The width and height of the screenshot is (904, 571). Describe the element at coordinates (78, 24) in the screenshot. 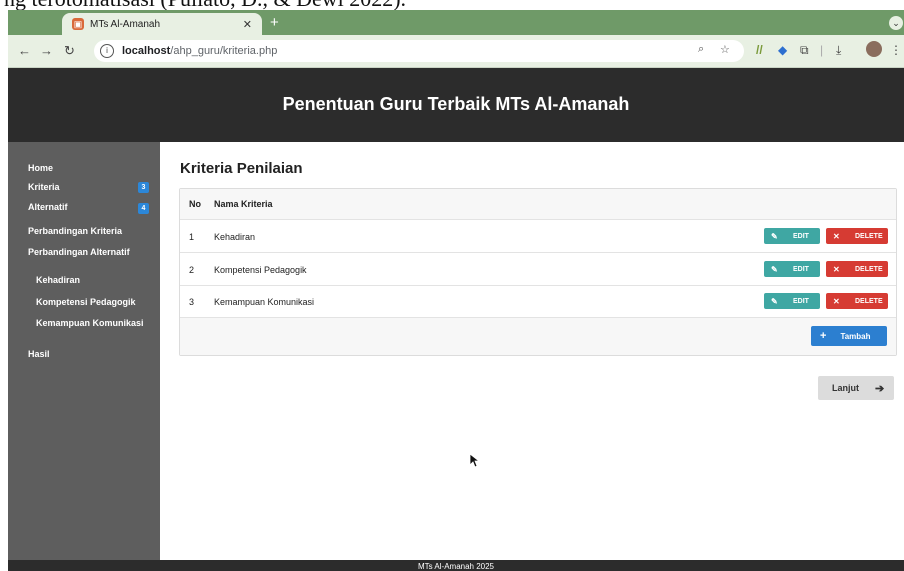

I see `favicon-icon: ▣` at that location.